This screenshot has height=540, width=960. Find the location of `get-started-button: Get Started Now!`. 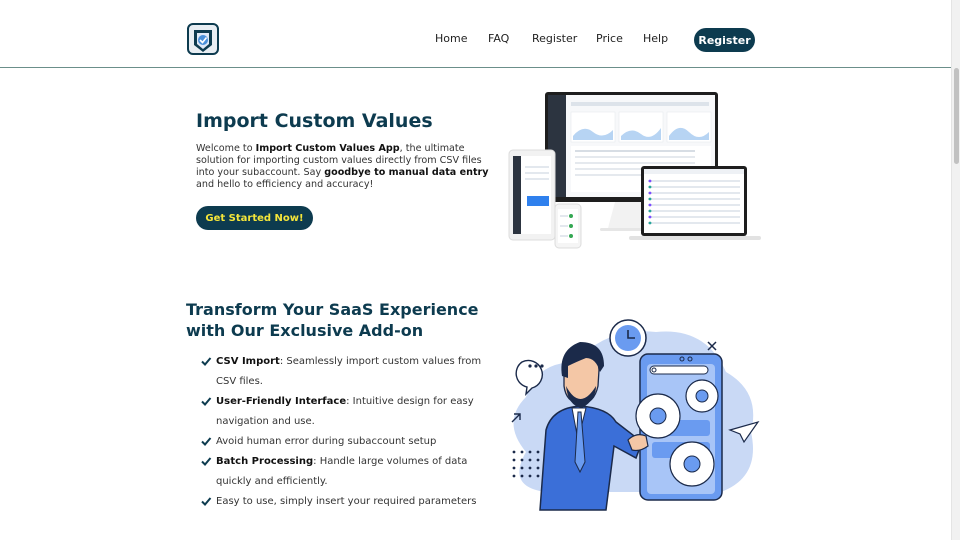

get-started-button: Get Started Now! is located at coordinates (254, 218).